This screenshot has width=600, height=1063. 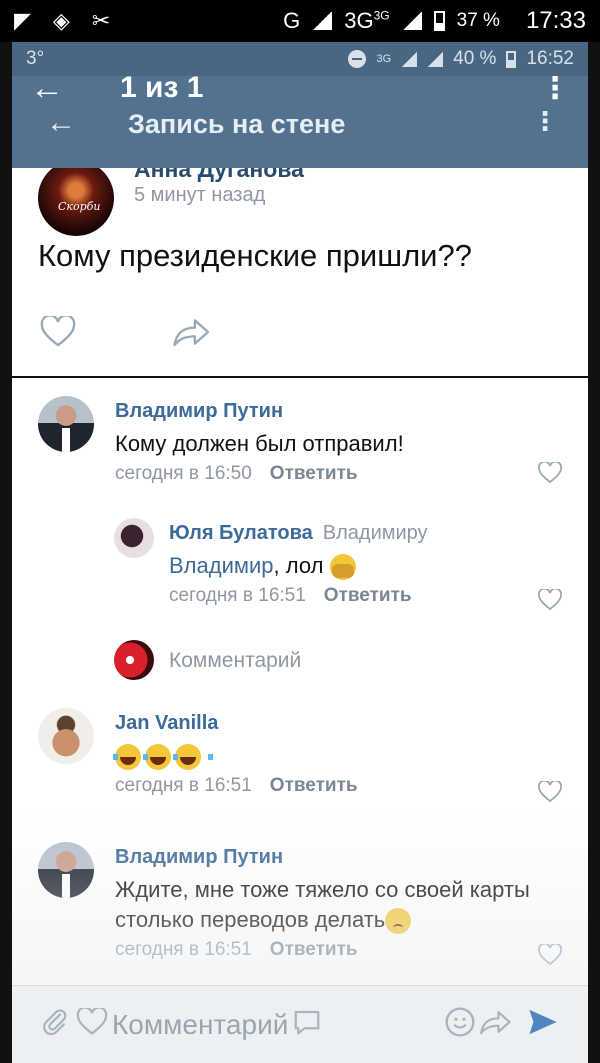 What do you see at coordinates (134, 660) in the screenshot?
I see `my-avatar` at bounding box center [134, 660].